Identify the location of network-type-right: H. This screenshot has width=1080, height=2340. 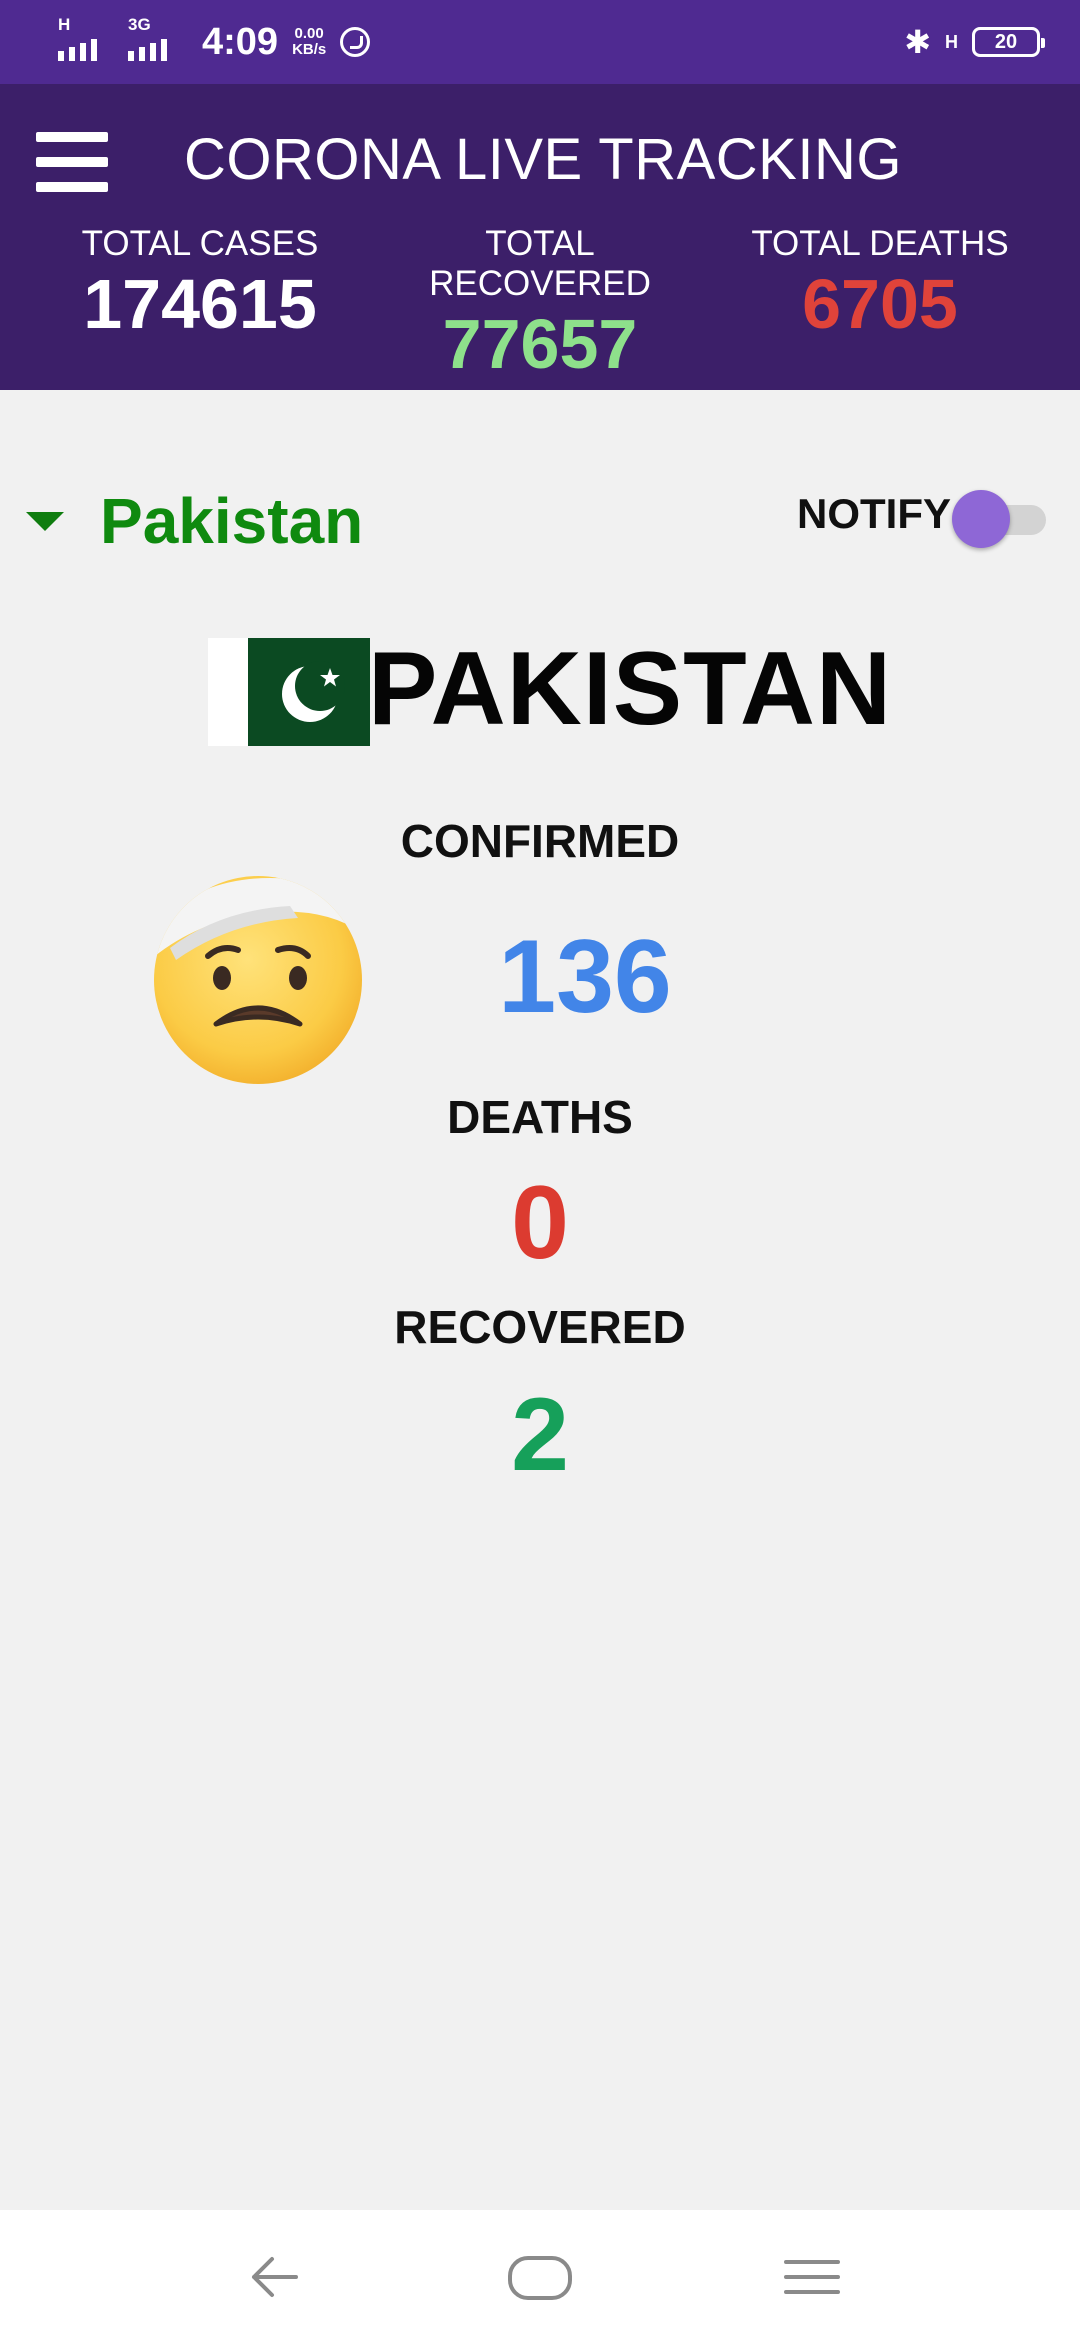
(951, 42).